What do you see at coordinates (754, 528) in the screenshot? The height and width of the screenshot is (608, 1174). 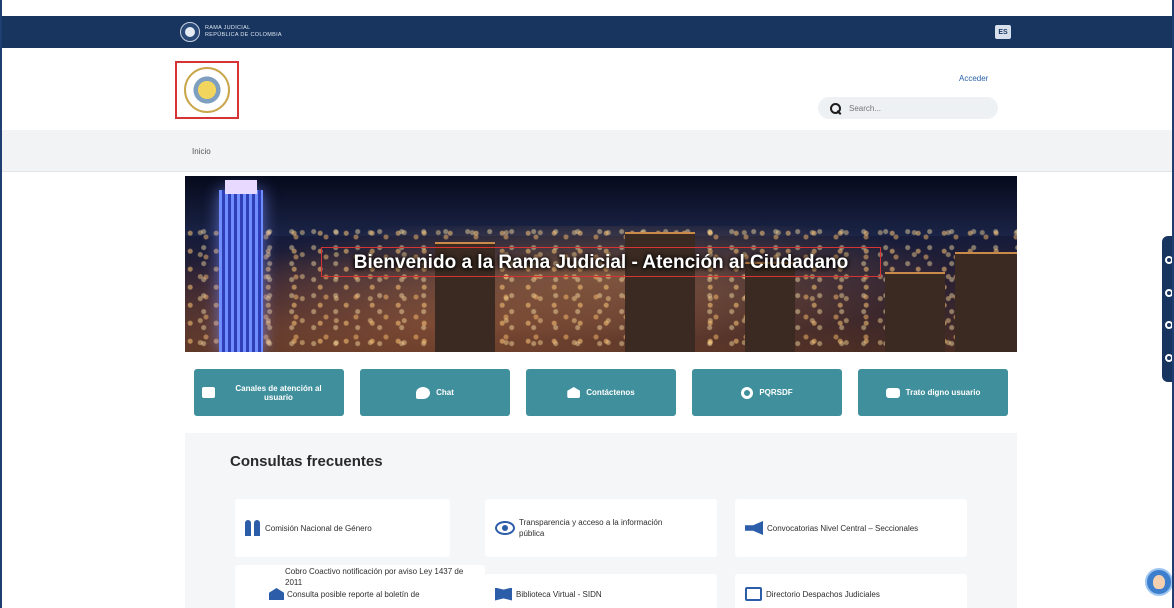 I see `megaphone-icon` at bounding box center [754, 528].